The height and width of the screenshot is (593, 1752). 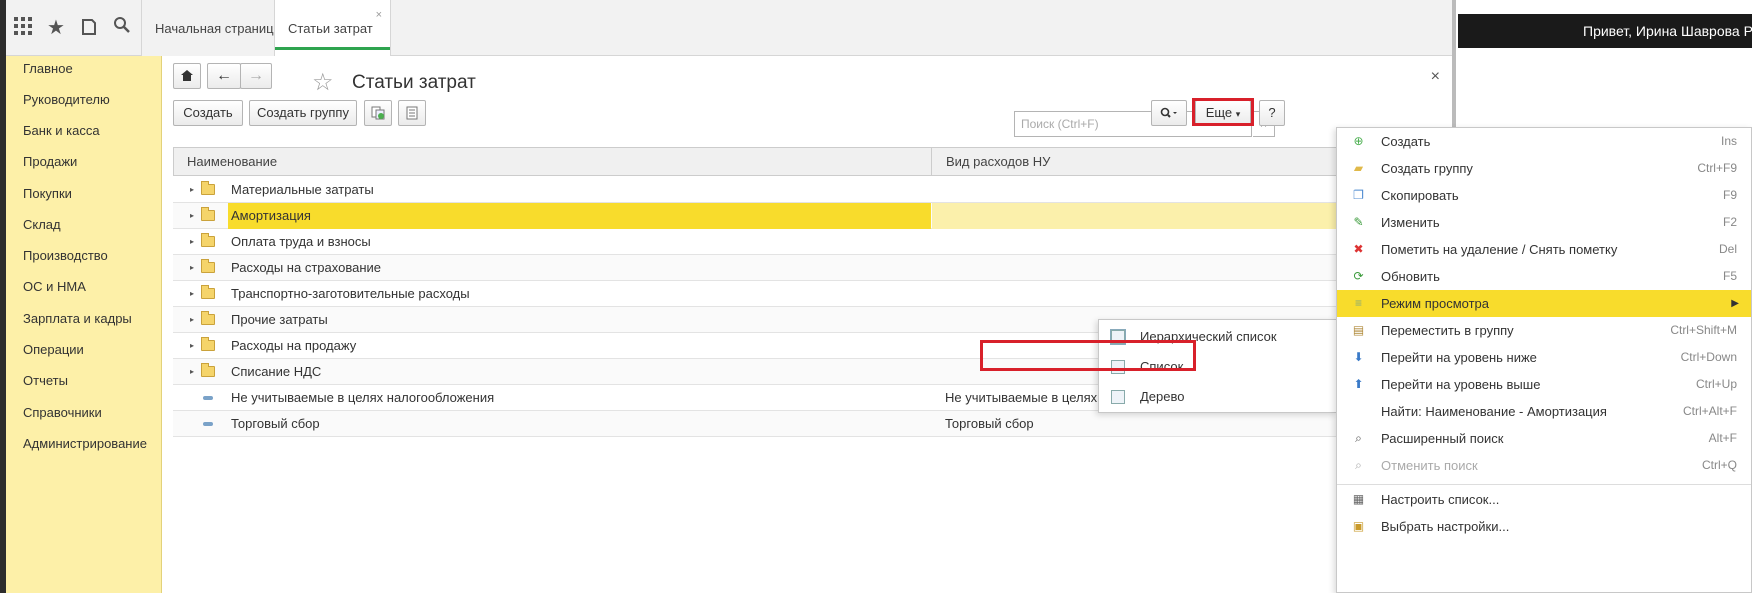 What do you see at coordinates (1544, 384) in the screenshot?
I see `menu-item: ⬆ Перейти на уровень выше Ctrl+Up` at bounding box center [1544, 384].